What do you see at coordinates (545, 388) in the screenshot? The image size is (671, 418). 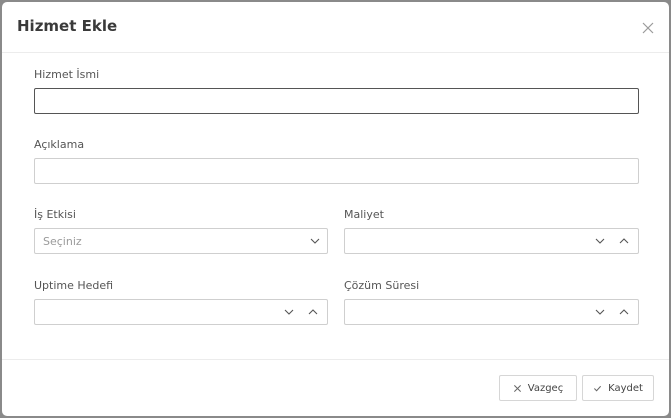 I see `cancel-button-label: Vazgeç` at bounding box center [545, 388].